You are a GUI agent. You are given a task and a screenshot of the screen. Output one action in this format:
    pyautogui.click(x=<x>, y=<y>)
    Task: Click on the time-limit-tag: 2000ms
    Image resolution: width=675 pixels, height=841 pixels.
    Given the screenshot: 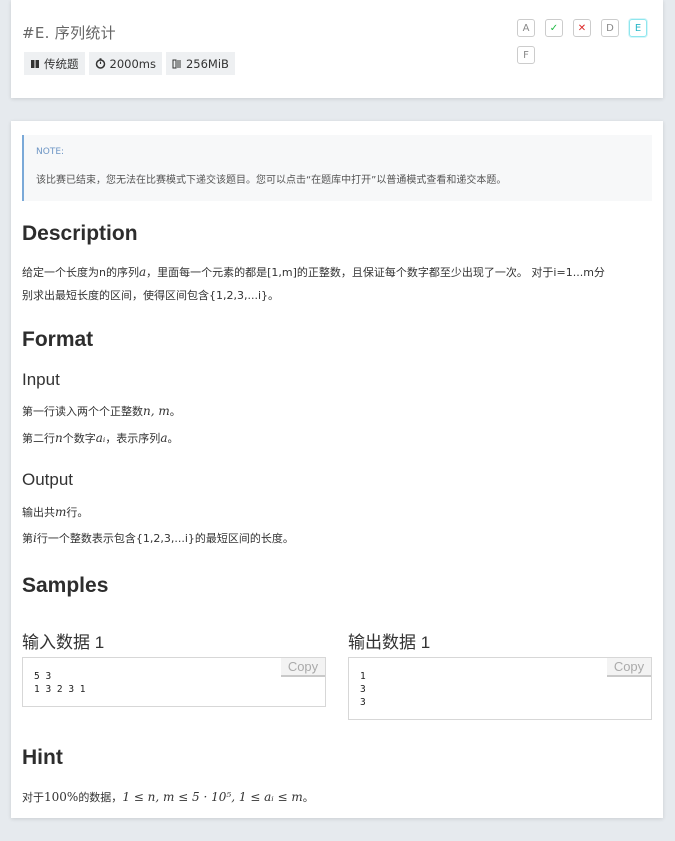 What is the action you would take?
    pyautogui.click(x=125, y=63)
    